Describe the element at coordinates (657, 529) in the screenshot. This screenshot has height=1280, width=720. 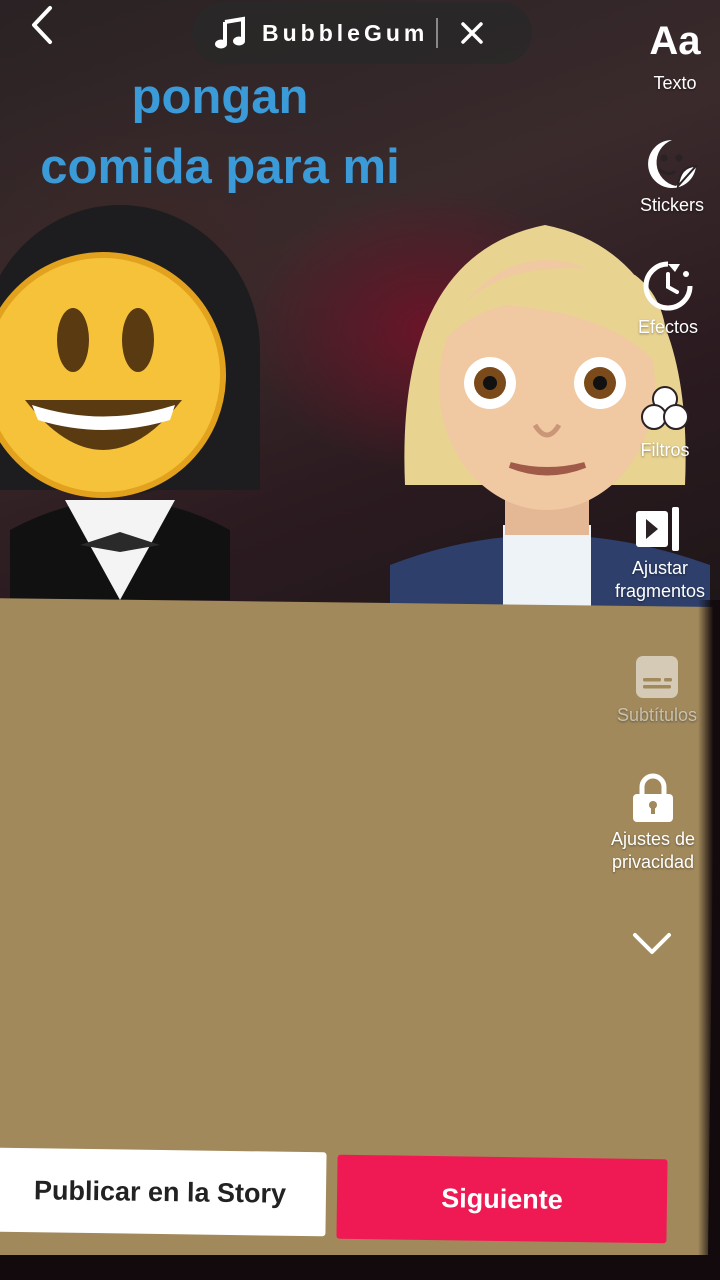
I see `adjust-clips-icon` at that location.